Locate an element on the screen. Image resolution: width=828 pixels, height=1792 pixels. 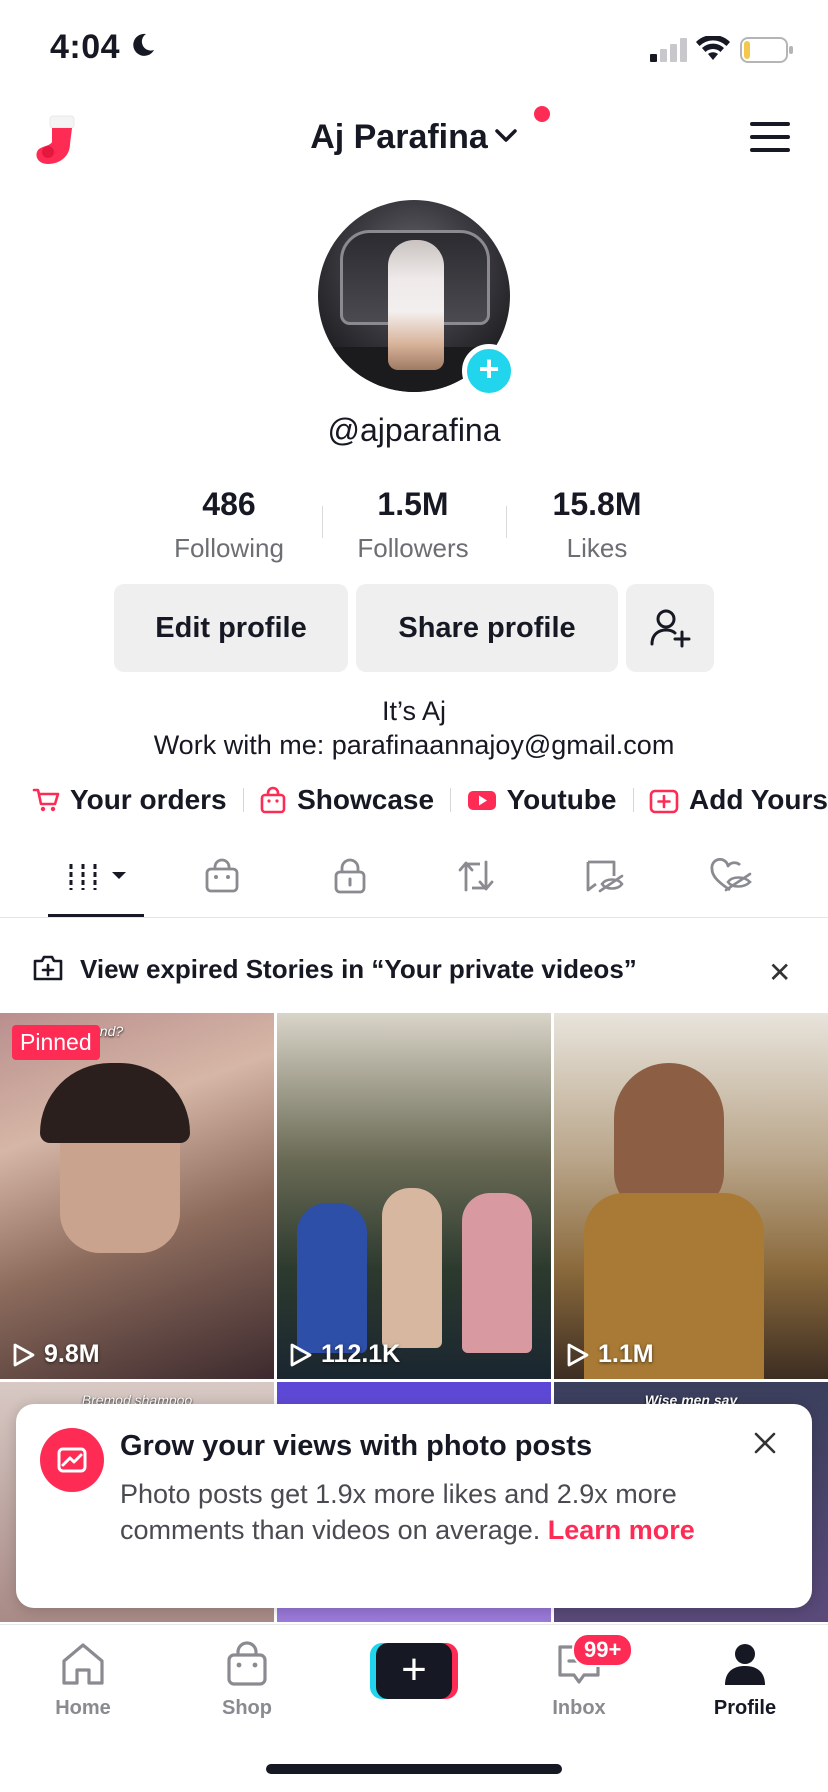
add-story-button: + is located at coordinates (489, 371).